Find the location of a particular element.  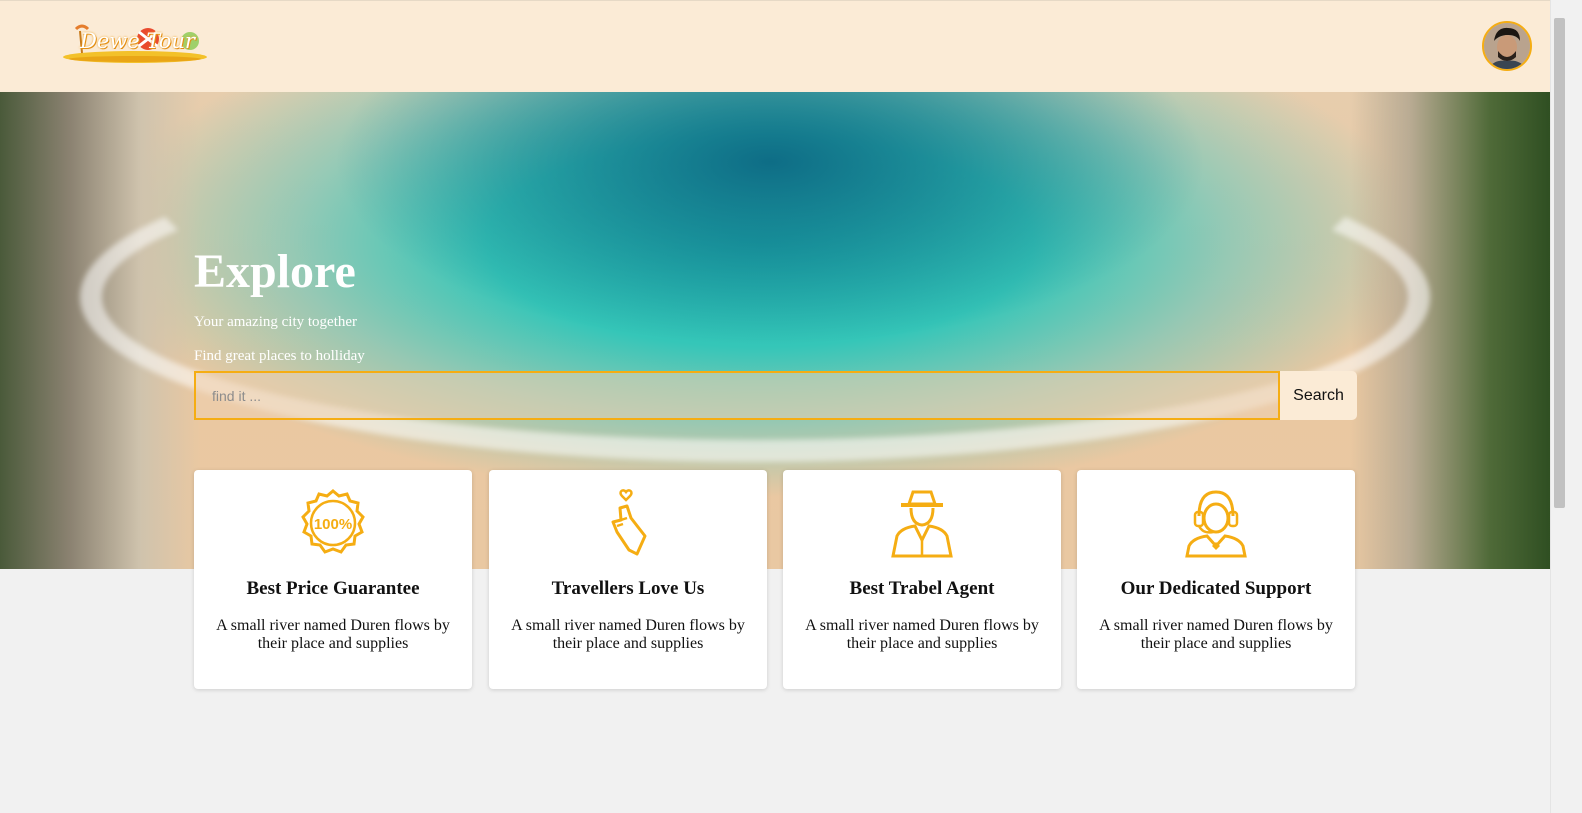

user-avatar is located at coordinates (1507, 46).